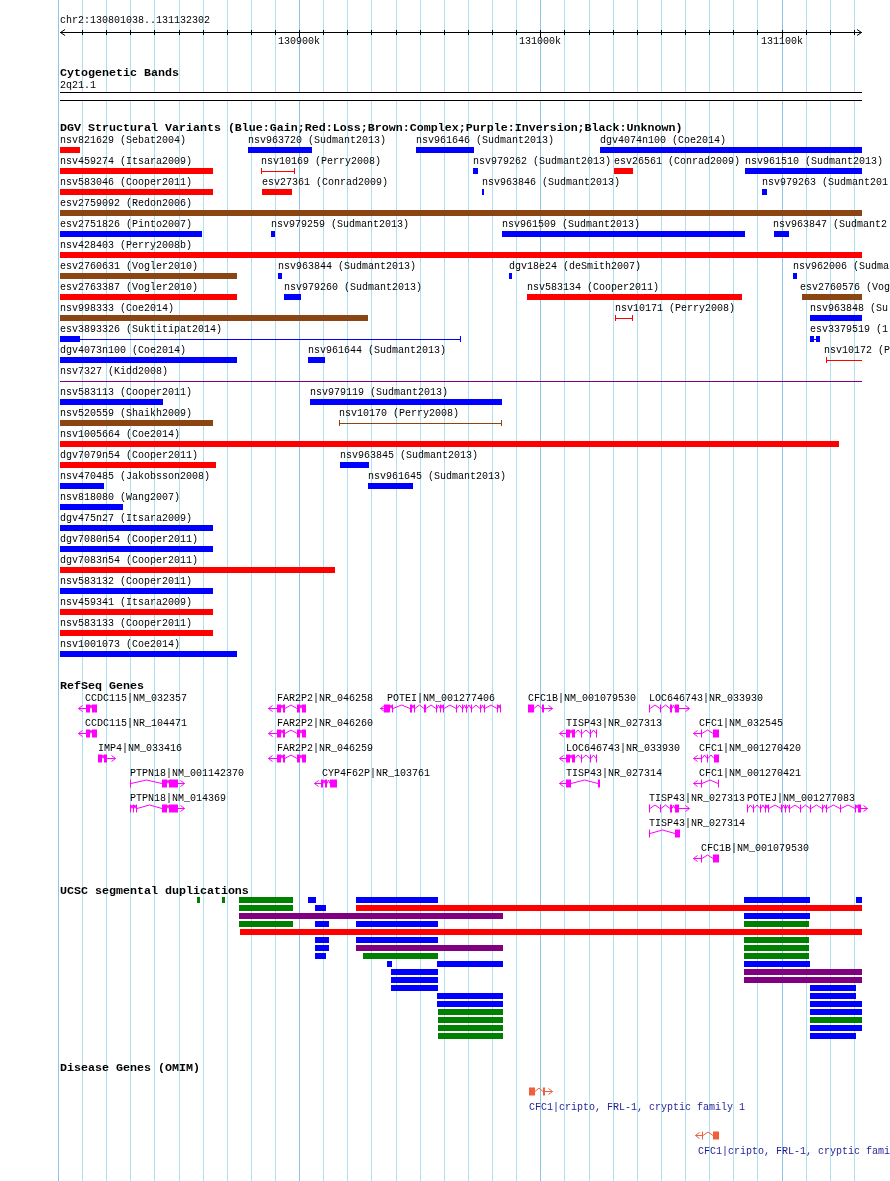 This screenshot has width=890, height=1181. I want to click on variant-label: dgv4074n100 (Coe2014), so click(663, 140).